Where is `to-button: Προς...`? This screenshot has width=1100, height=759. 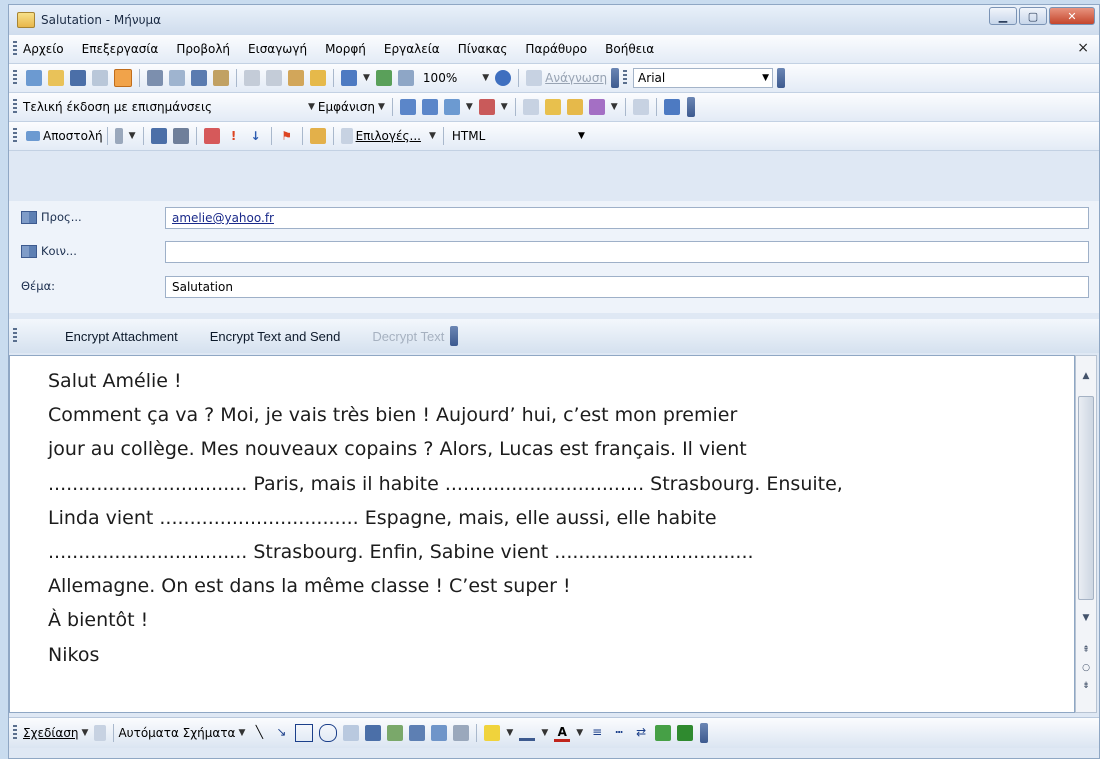 to-button: Προς... is located at coordinates (51, 217).